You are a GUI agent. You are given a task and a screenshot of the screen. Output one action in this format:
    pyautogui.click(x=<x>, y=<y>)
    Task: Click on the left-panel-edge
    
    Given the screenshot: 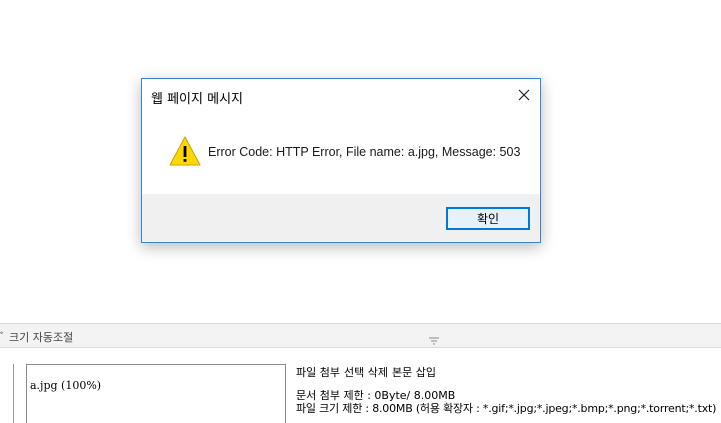 What is the action you would take?
    pyautogui.click(x=7, y=393)
    